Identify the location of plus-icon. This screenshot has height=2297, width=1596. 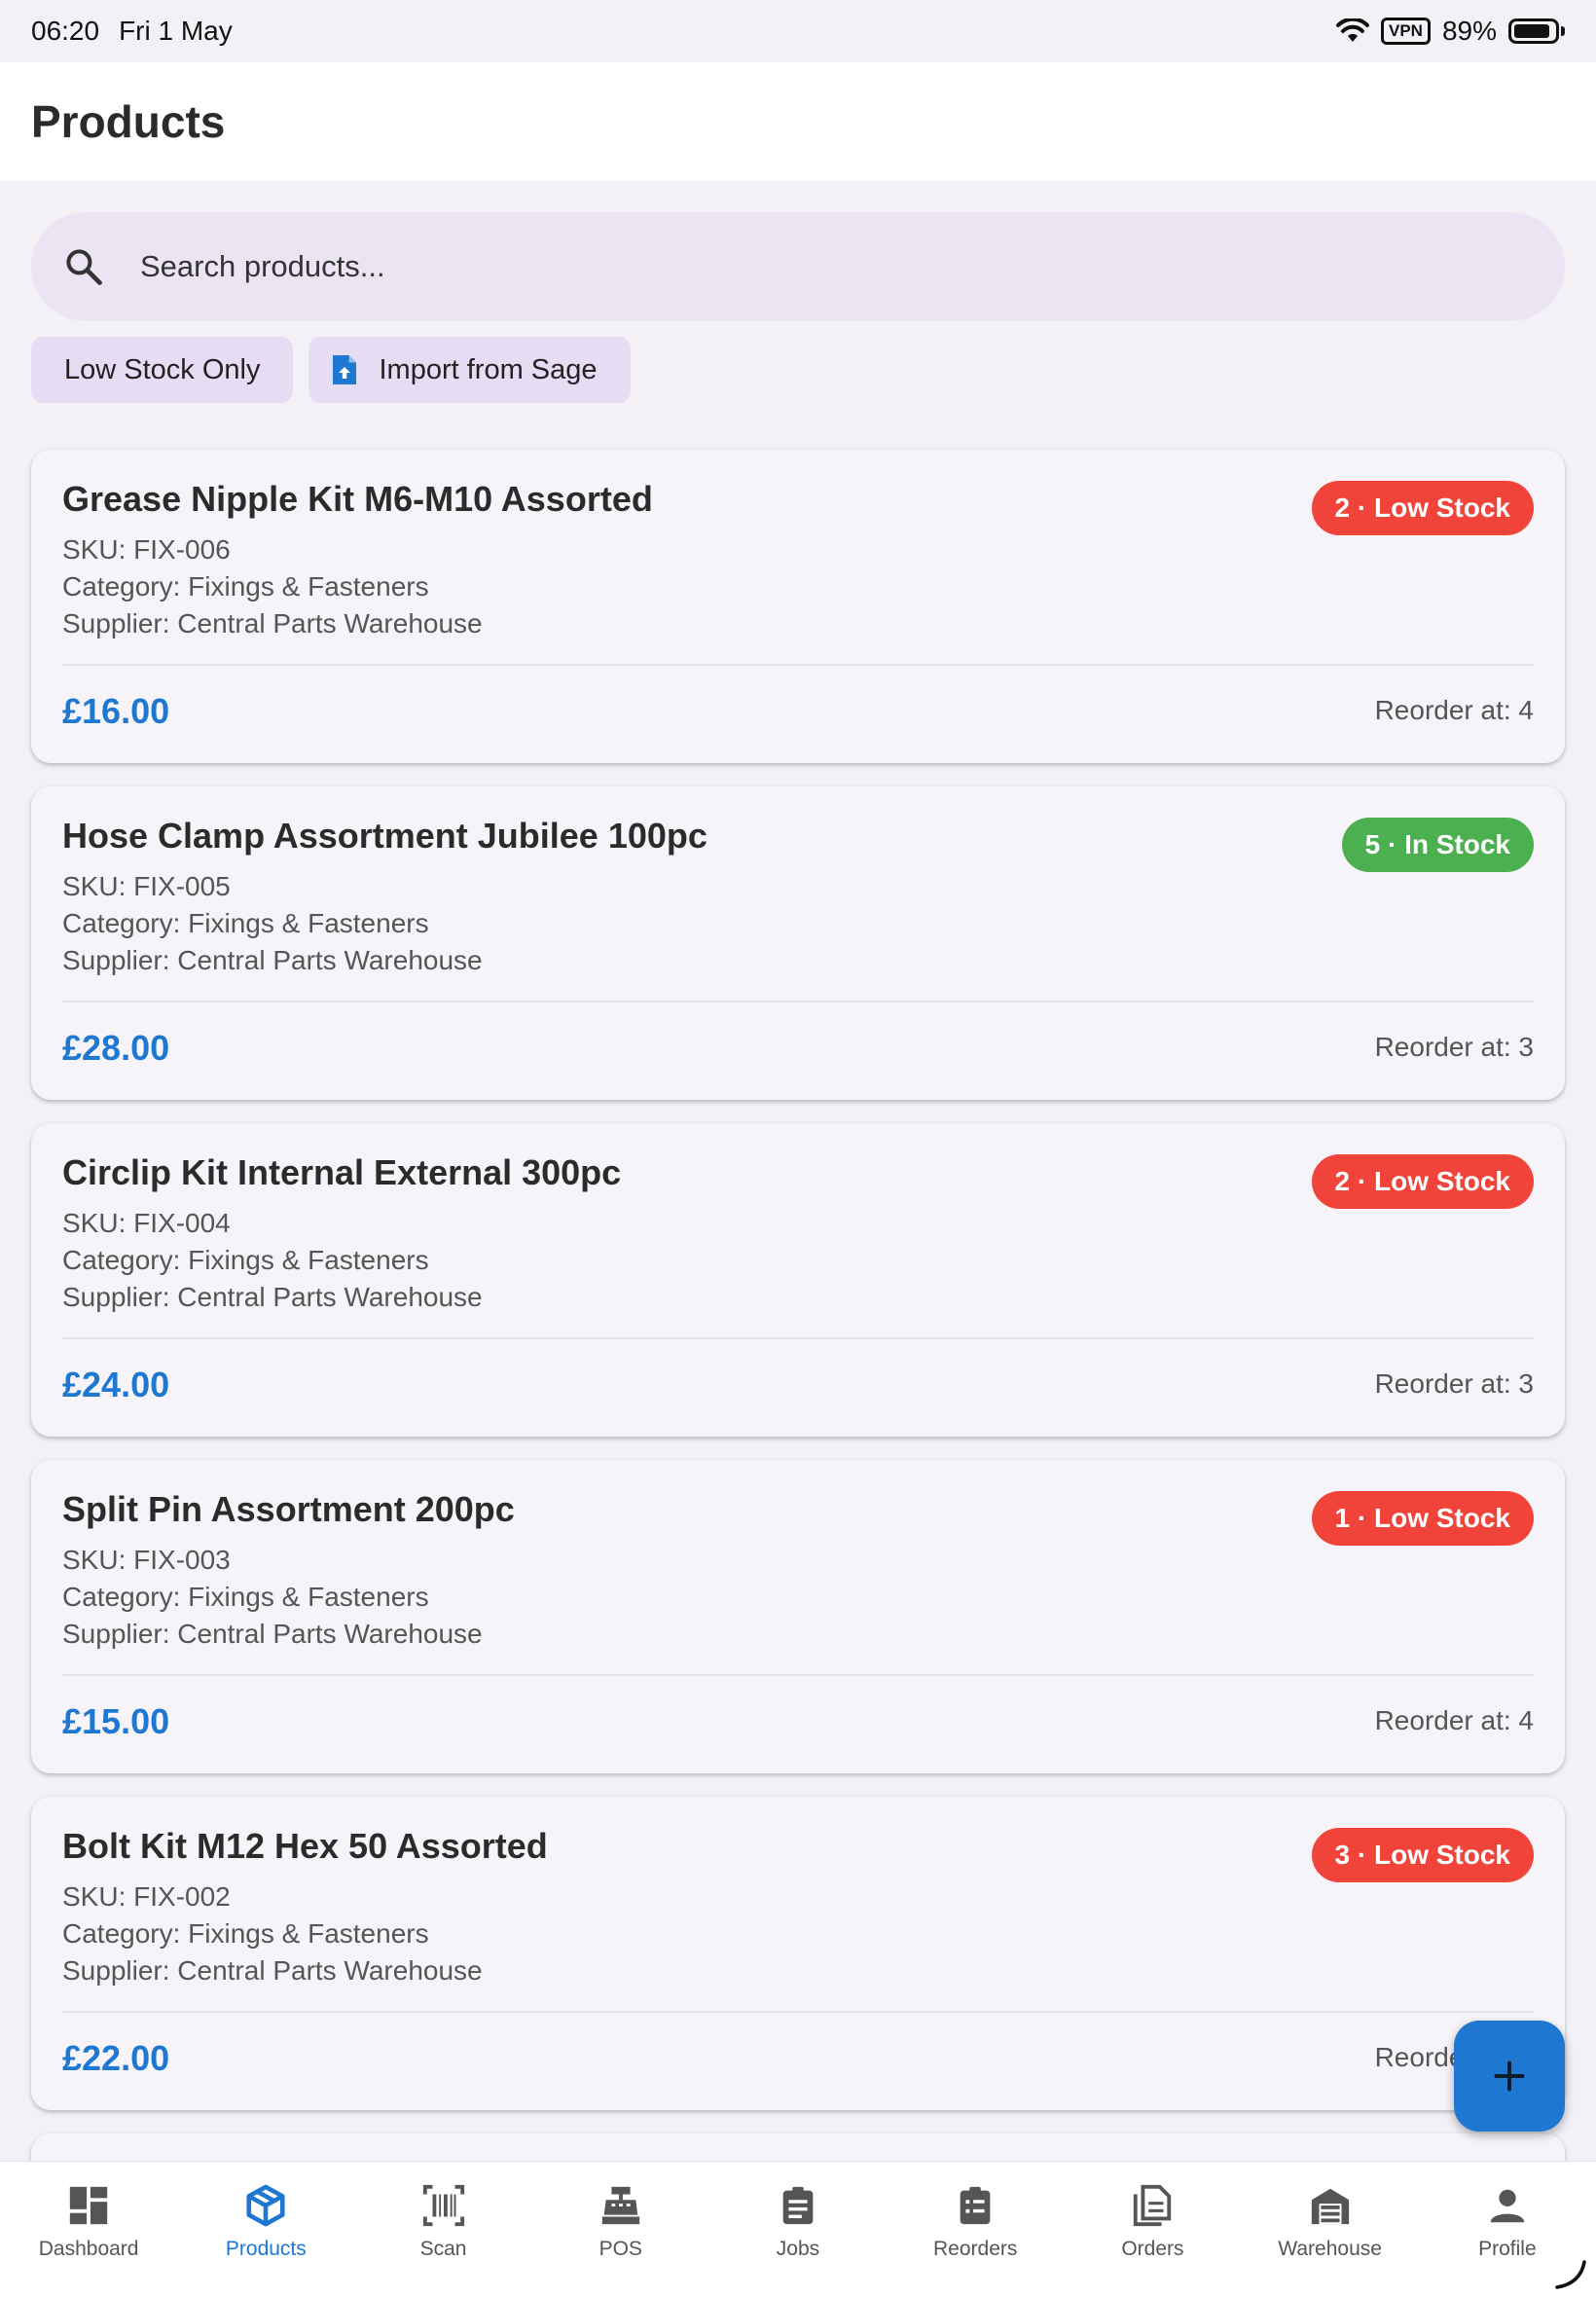
(1509, 2076).